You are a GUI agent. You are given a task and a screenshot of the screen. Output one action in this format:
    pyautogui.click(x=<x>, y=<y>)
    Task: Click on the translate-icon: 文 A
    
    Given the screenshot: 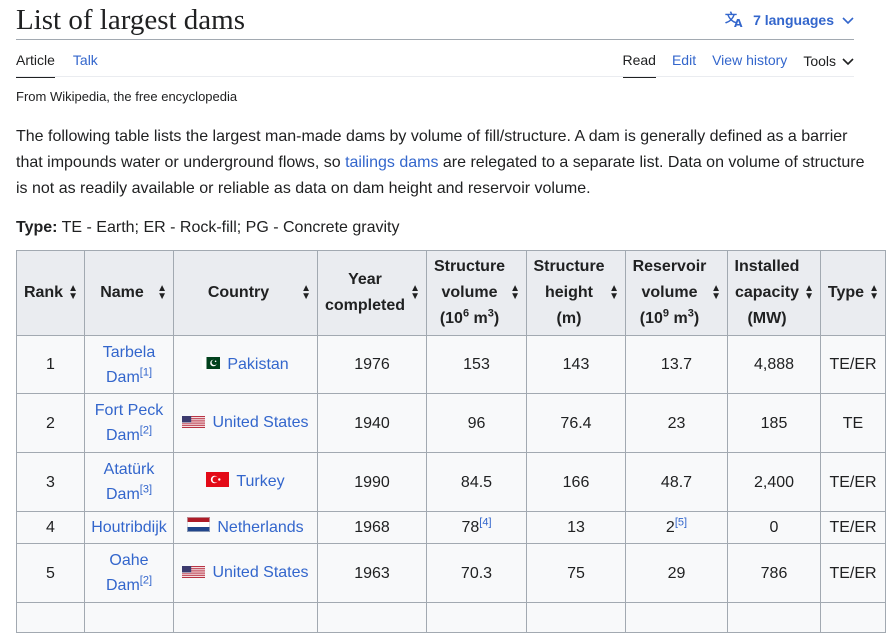 What is the action you would take?
    pyautogui.click(x=735, y=20)
    